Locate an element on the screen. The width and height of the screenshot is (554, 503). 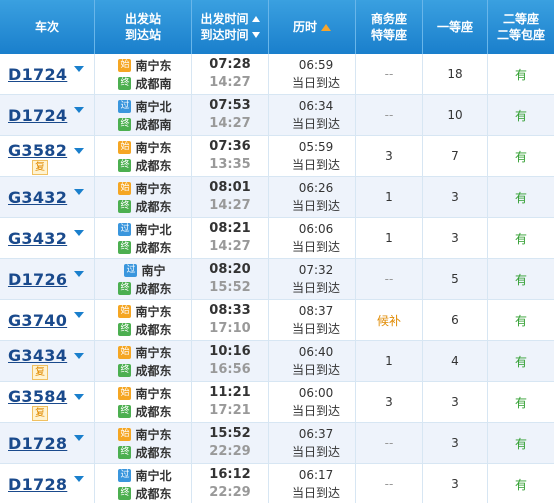
departure-time: 08:20 is located at coordinates (230, 269).